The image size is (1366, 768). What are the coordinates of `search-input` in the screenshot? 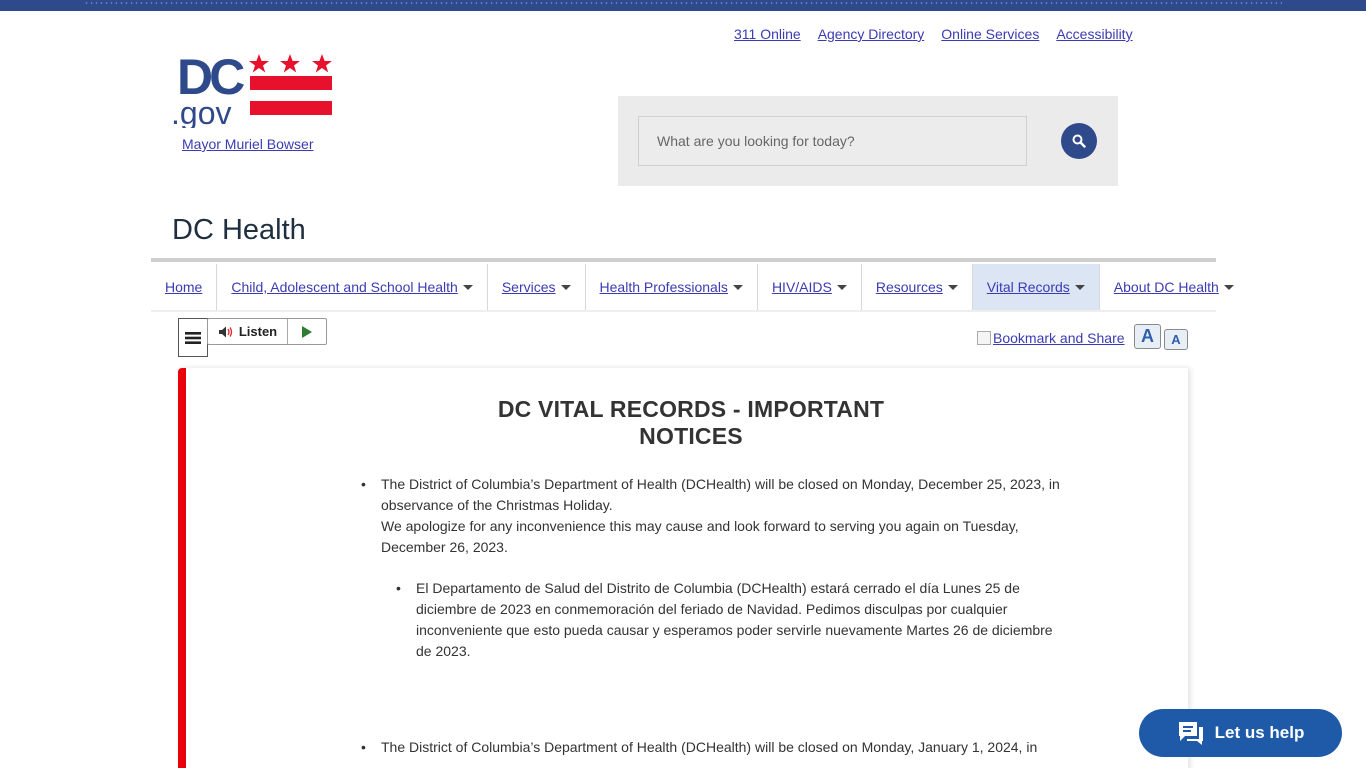 It's located at (832, 141).